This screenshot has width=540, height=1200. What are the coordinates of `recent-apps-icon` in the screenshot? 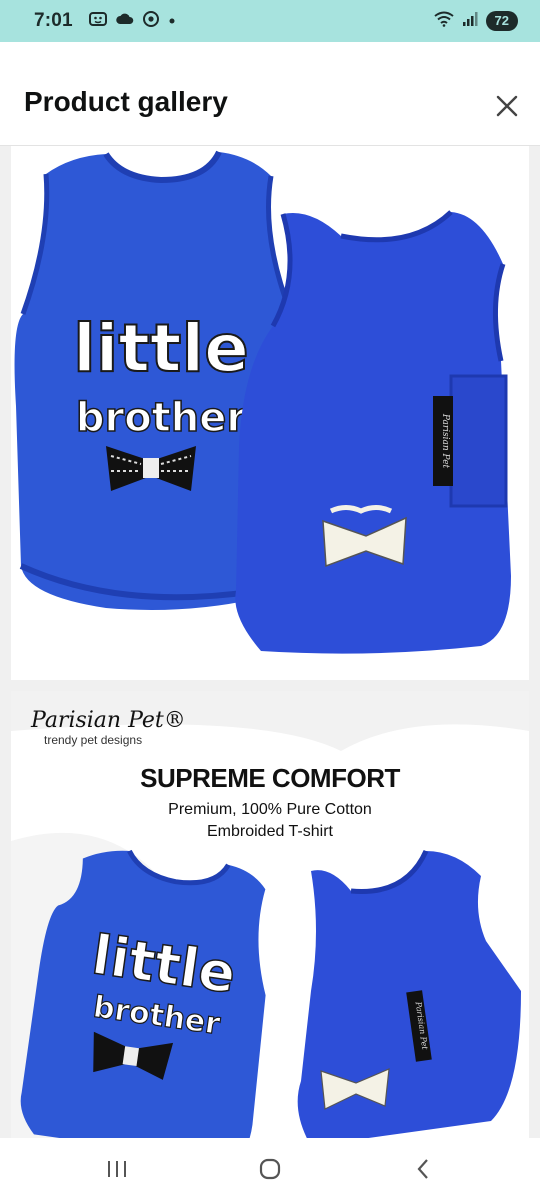 It's located at (116, 1169).